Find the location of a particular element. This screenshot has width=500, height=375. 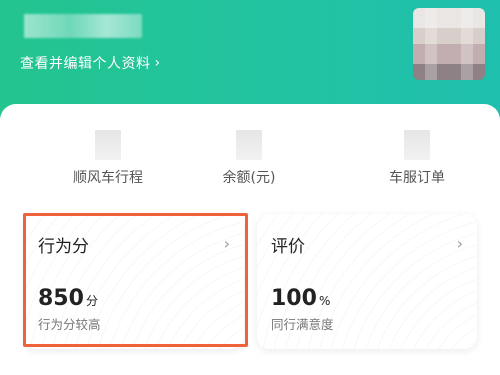

stat-label: 顺风车行程 is located at coordinates (108, 178).